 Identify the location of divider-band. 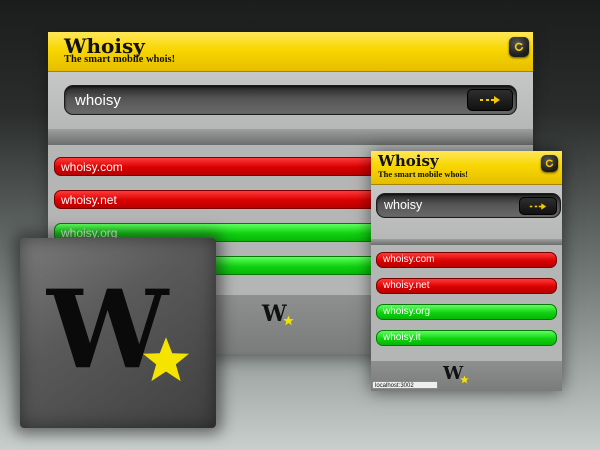
(290, 137).